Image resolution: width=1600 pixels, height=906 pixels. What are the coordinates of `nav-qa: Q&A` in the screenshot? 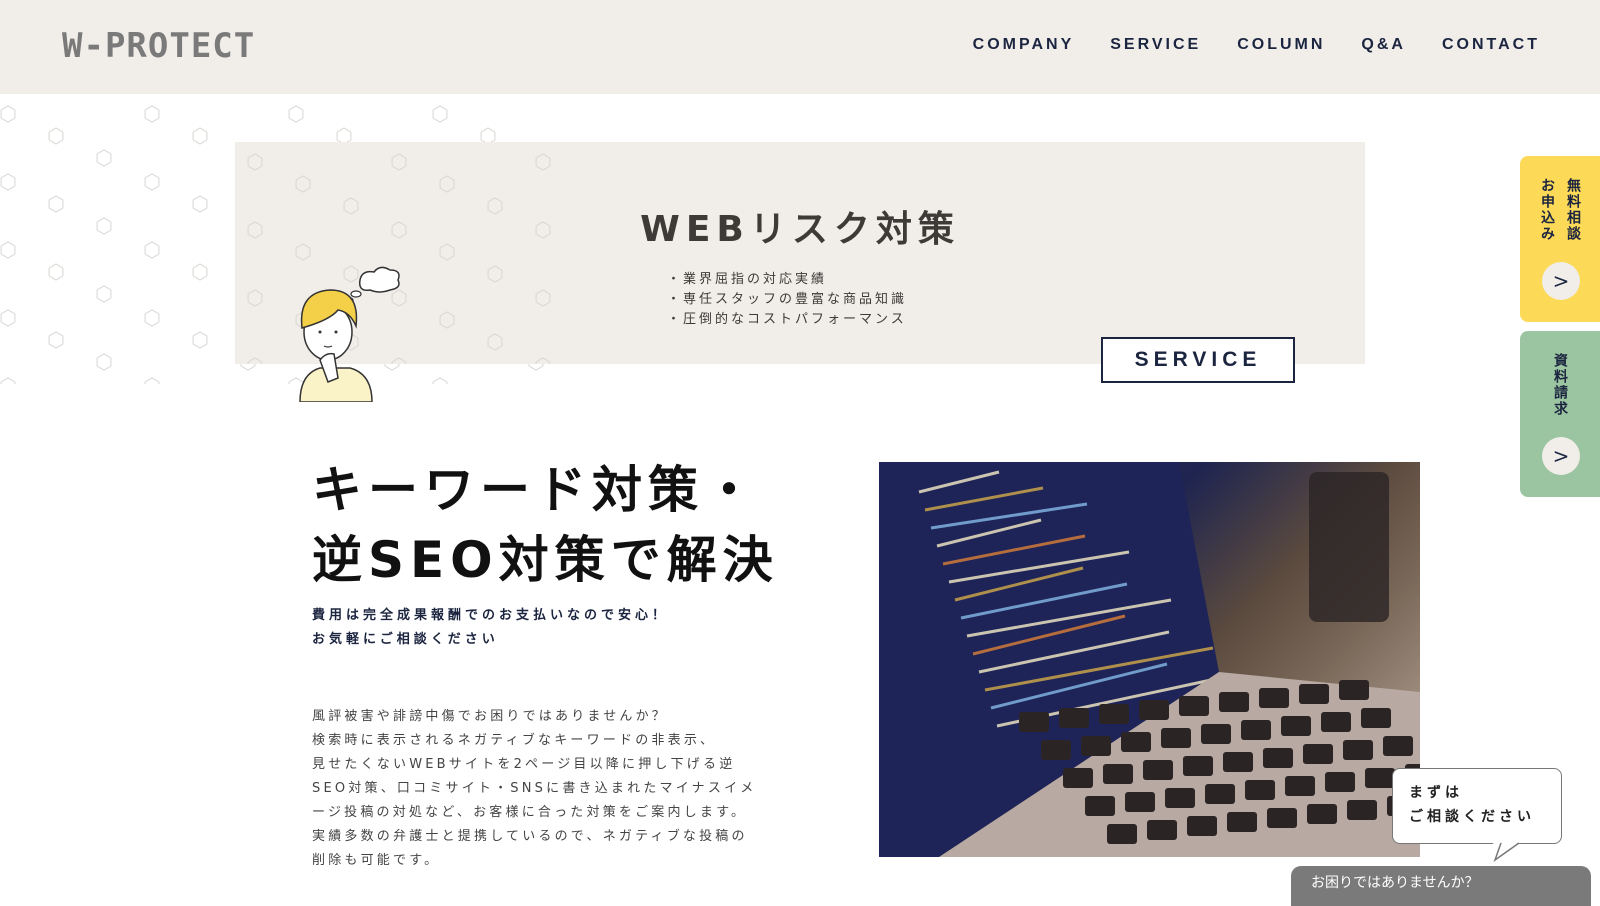 It's located at (1383, 45).